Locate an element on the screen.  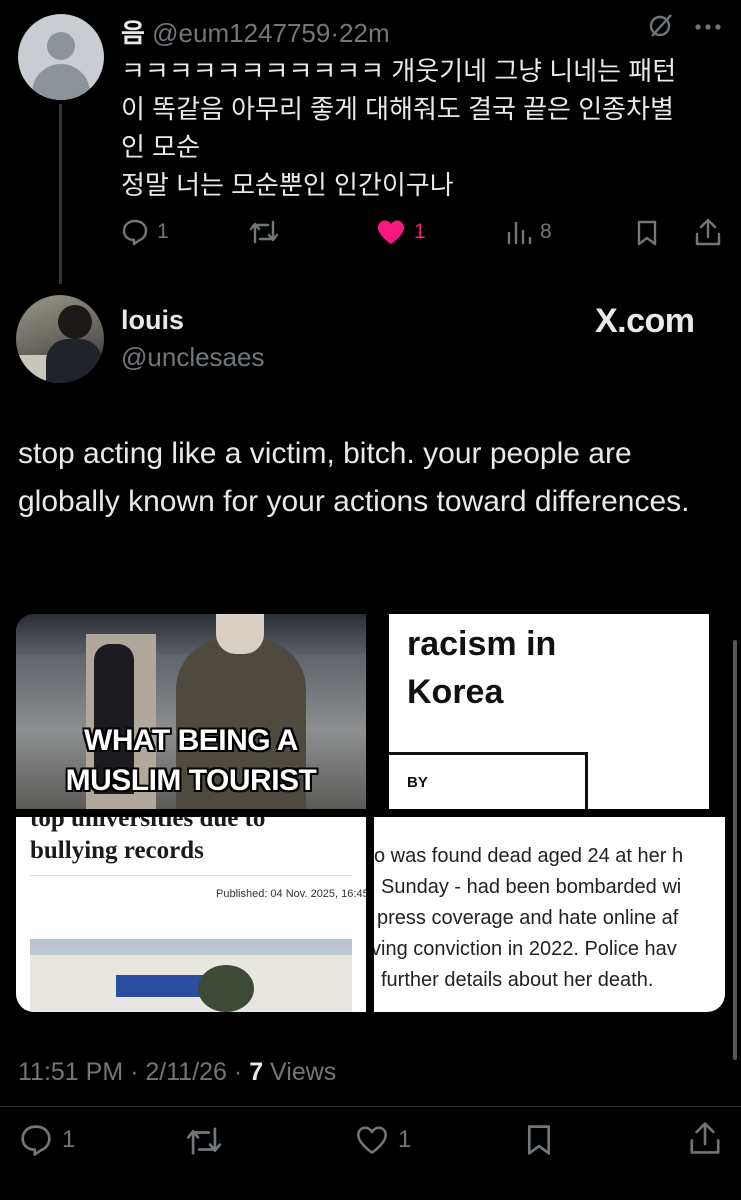
tile4-line: ving conviction in 2022. Police hav is located at coordinates (525, 949).